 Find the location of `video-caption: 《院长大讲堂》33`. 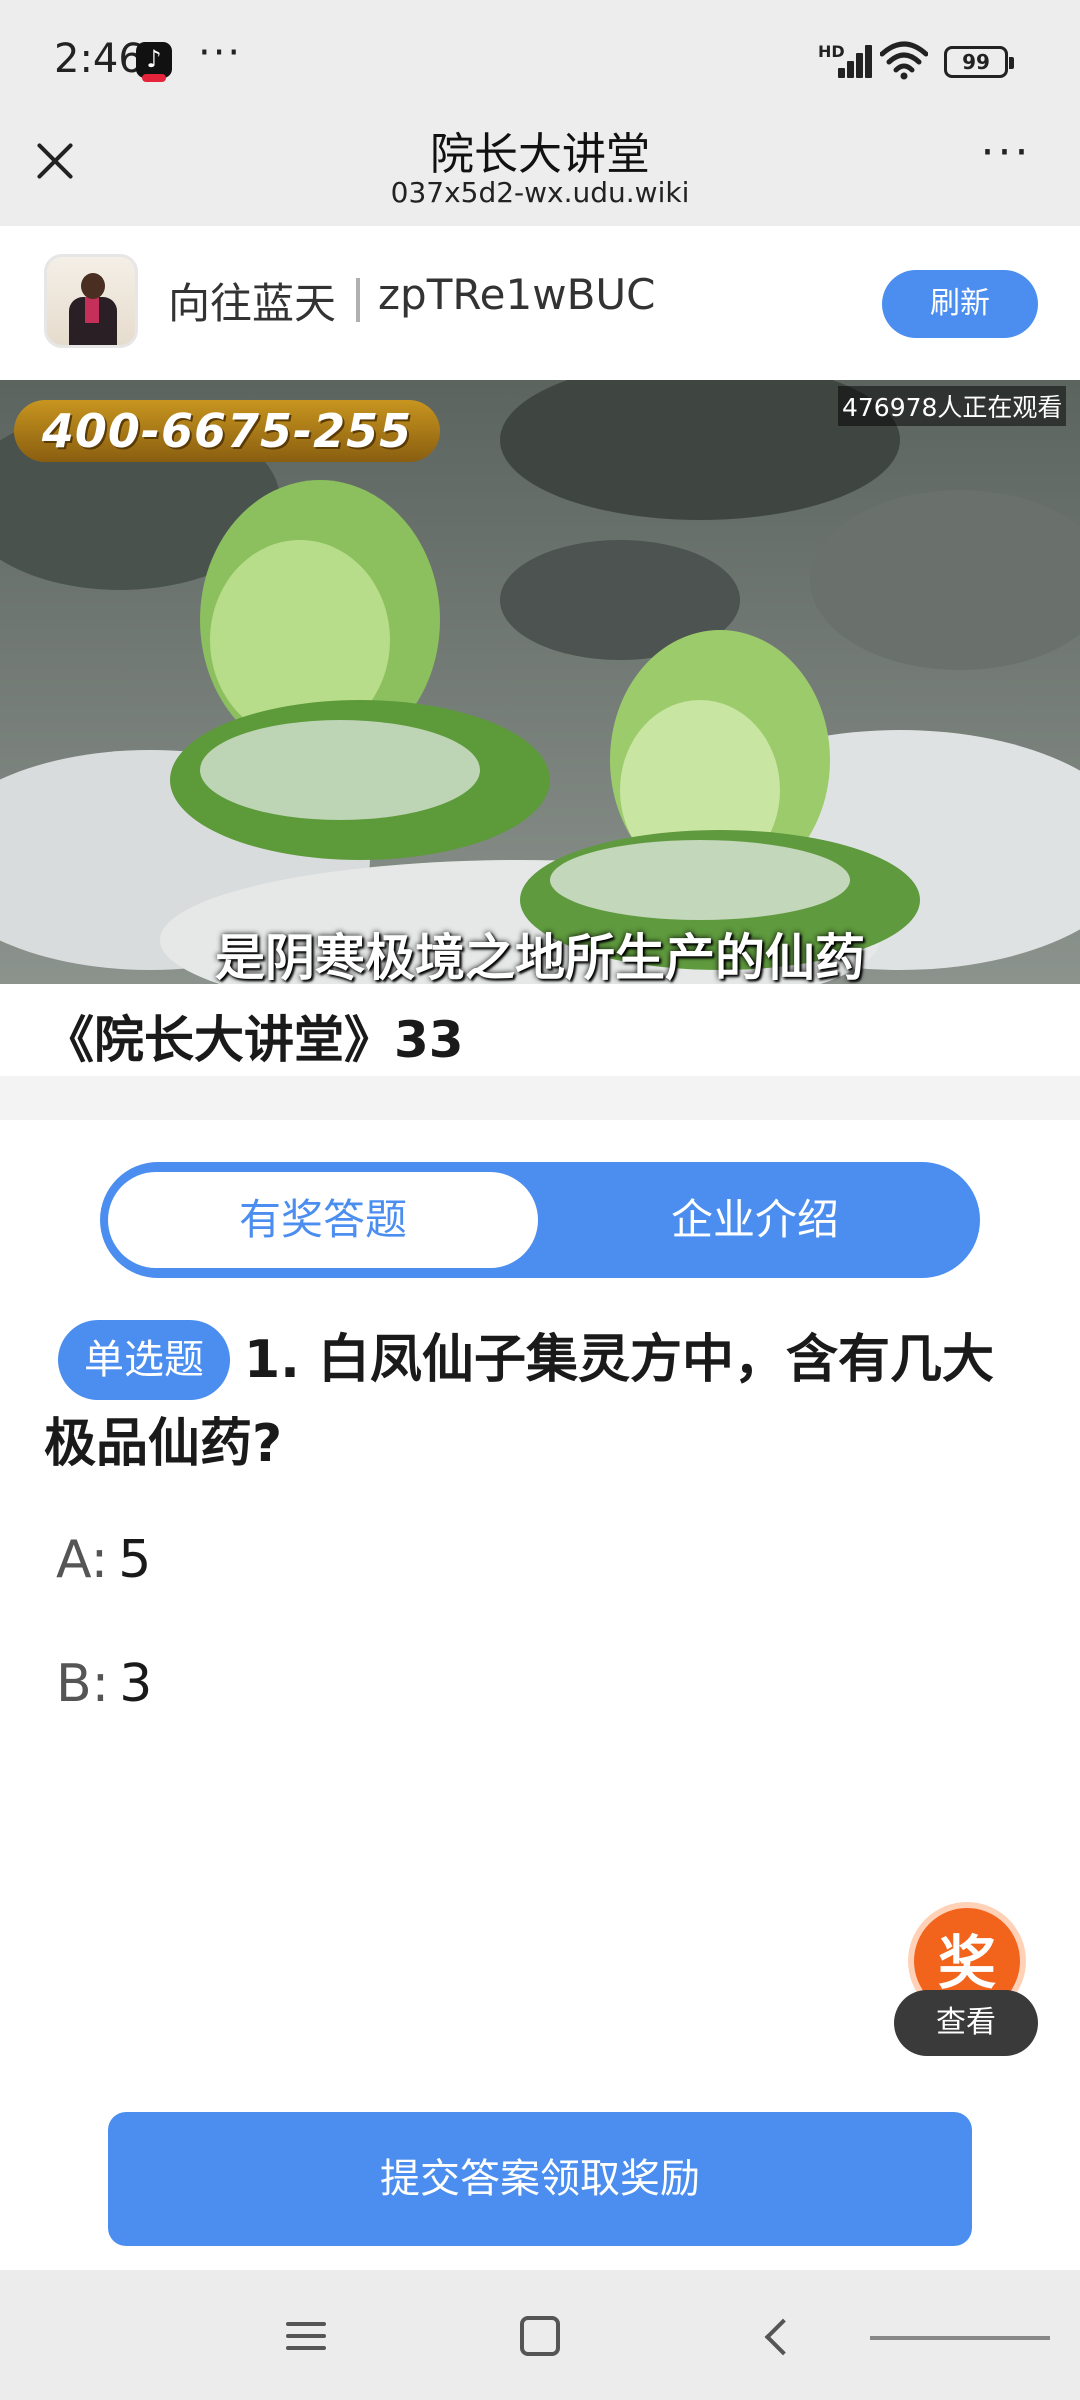

video-caption: 《院长大讲堂》33 is located at coordinates (254, 1040).